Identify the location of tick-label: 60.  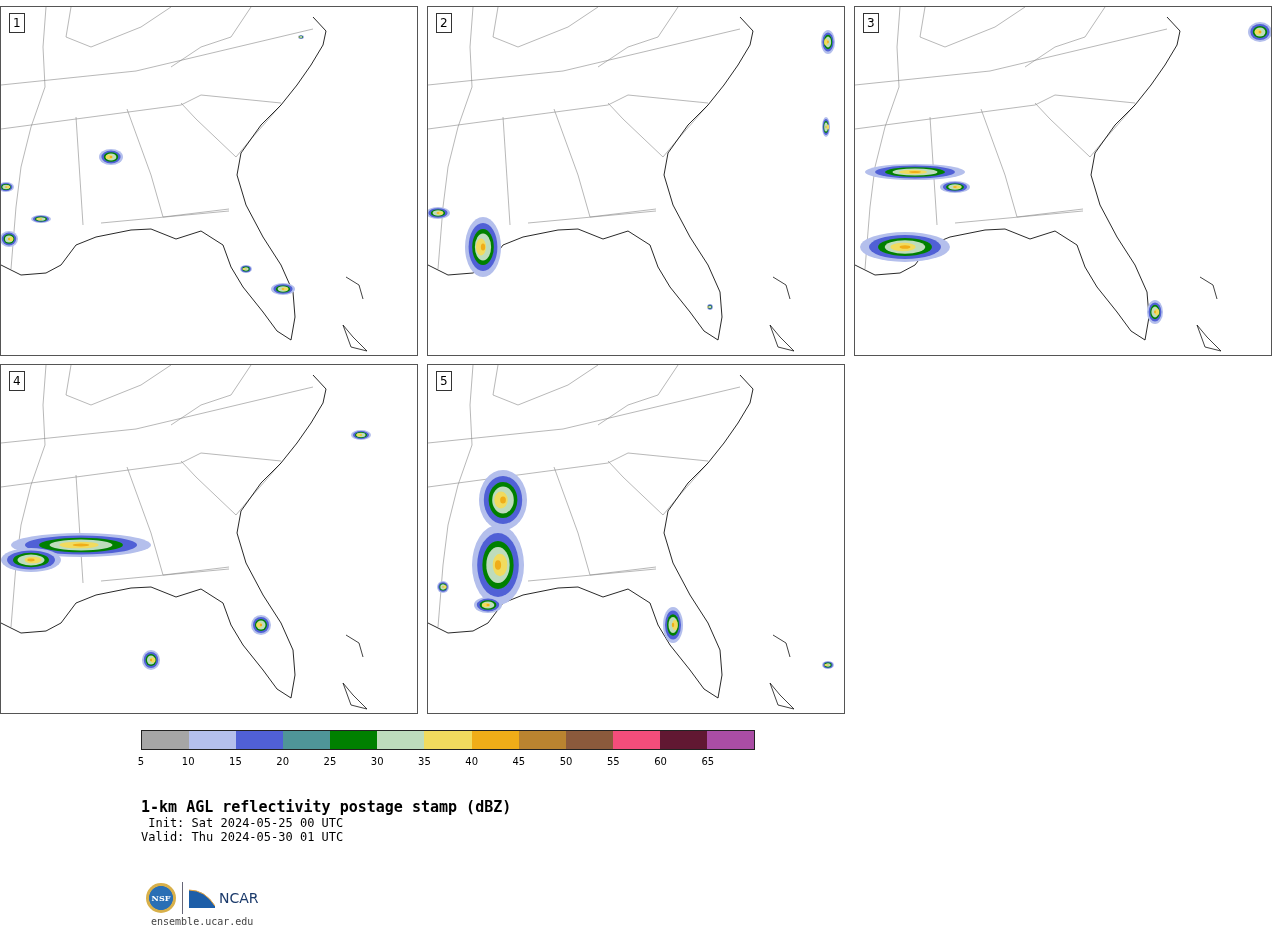
(660, 761).